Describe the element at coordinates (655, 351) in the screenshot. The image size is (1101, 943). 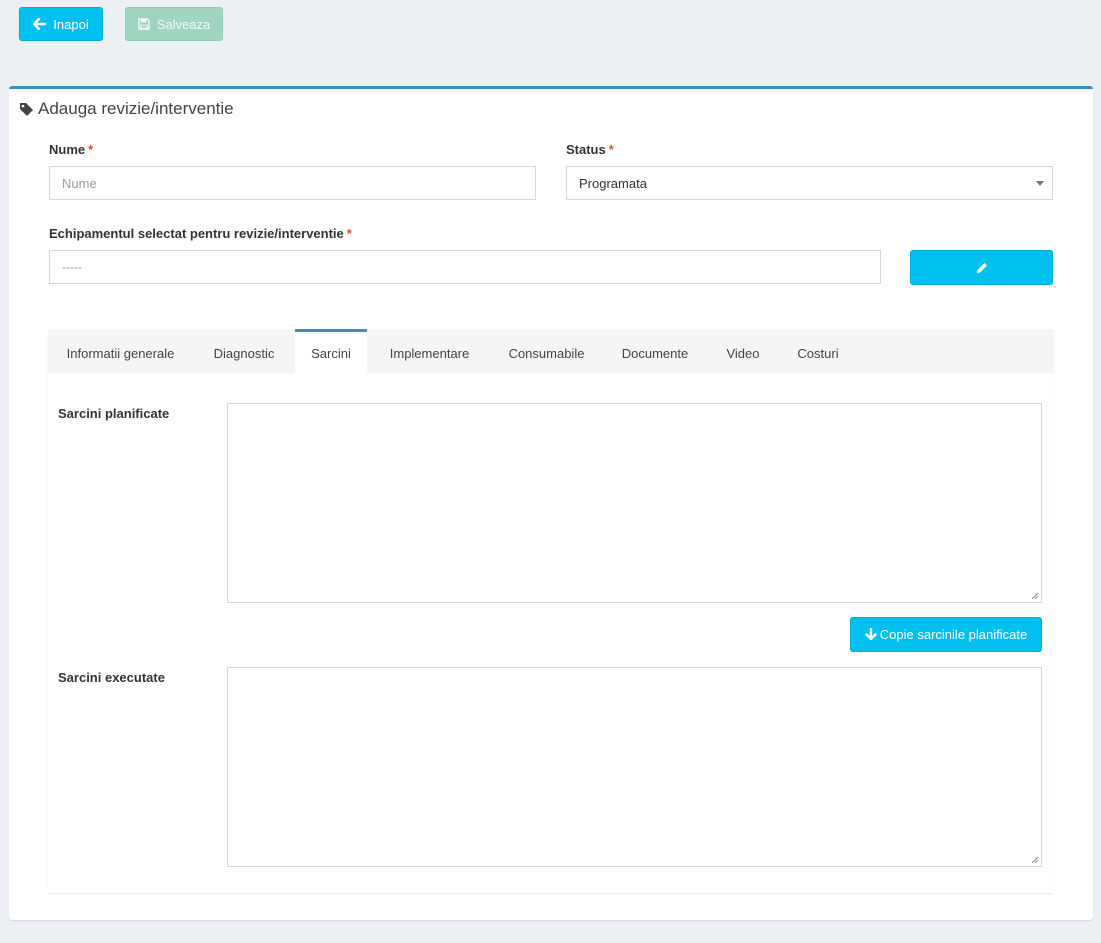
I see `tab-documente: Documente` at that location.